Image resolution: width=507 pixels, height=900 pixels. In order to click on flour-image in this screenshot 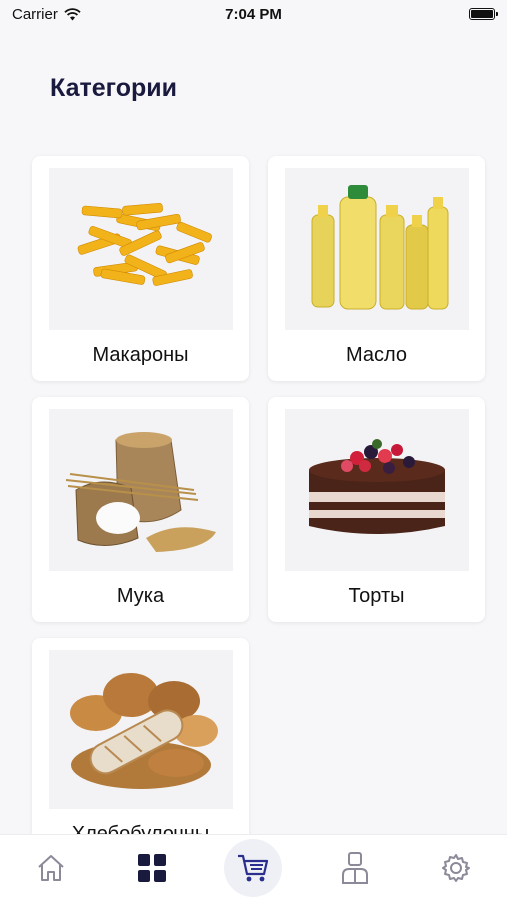, I will do `click(140, 490)`.